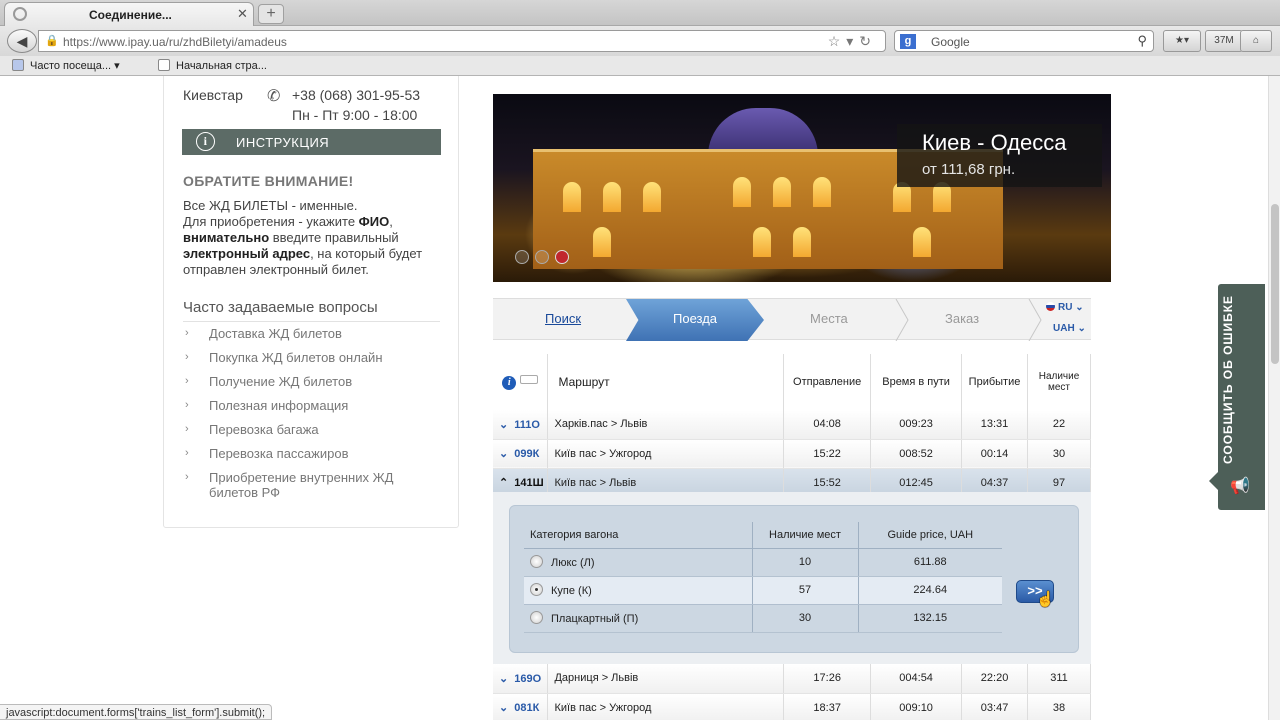  What do you see at coordinates (994, 142) in the screenshot?
I see `banner-route: Киев - Одесса` at bounding box center [994, 142].